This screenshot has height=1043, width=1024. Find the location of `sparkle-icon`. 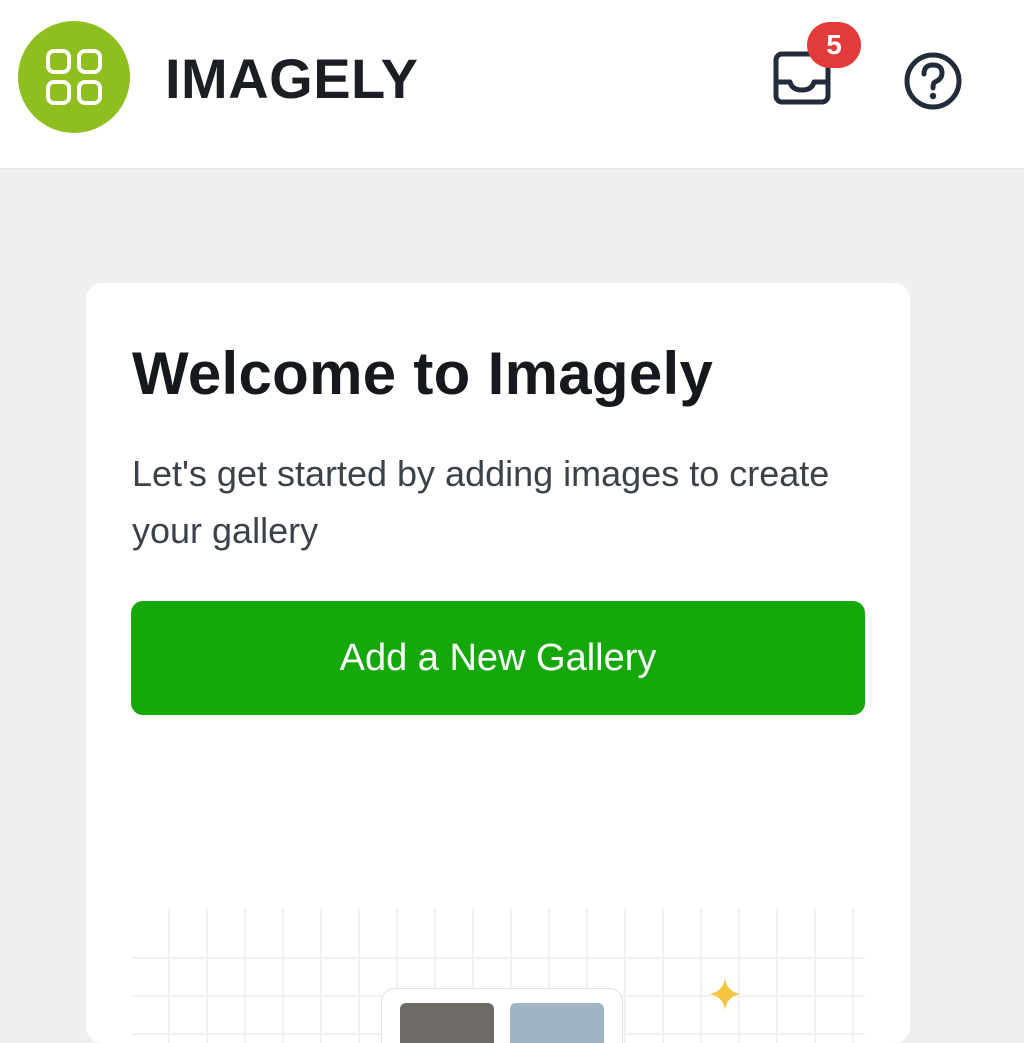

sparkle-icon is located at coordinates (725, 994).